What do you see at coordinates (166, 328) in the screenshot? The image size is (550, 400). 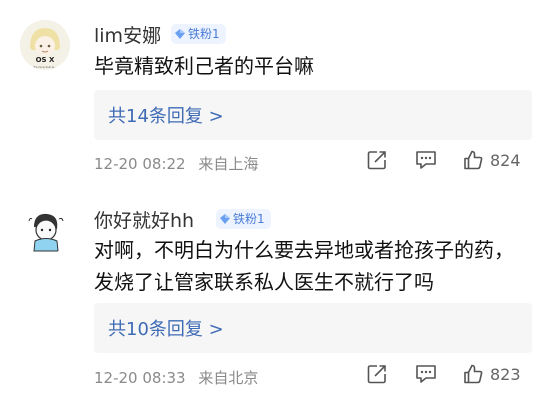 I see `reply-link: 共10条回复 >` at bounding box center [166, 328].